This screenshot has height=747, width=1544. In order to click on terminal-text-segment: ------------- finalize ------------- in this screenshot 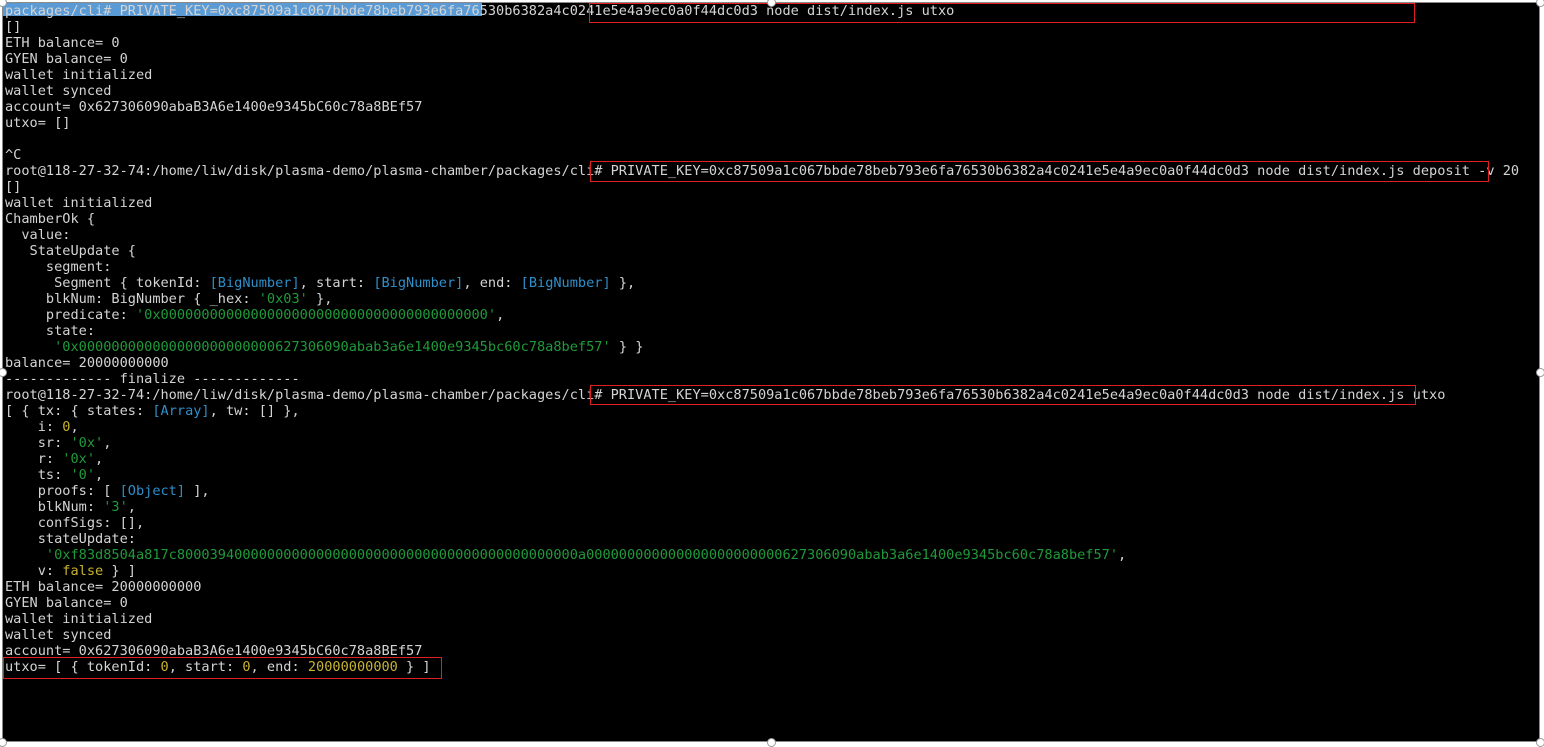, I will do `click(152, 379)`.